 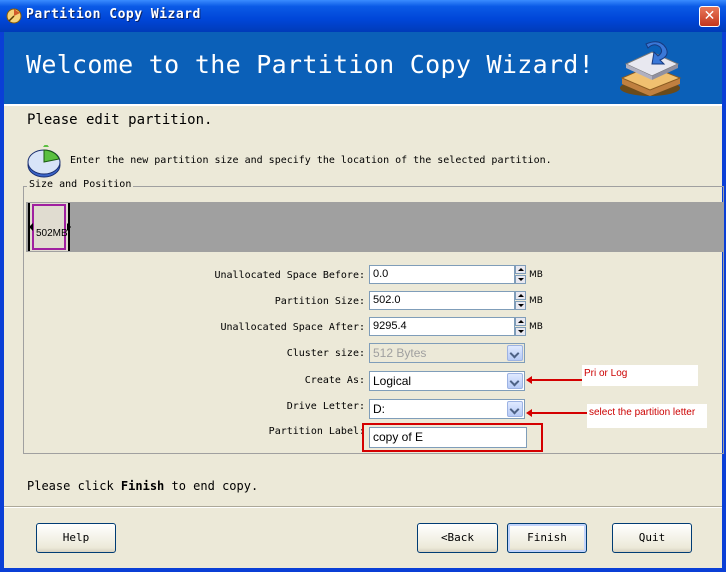 I want to click on drive-letter-dropdown-icon, so click(x=515, y=409).